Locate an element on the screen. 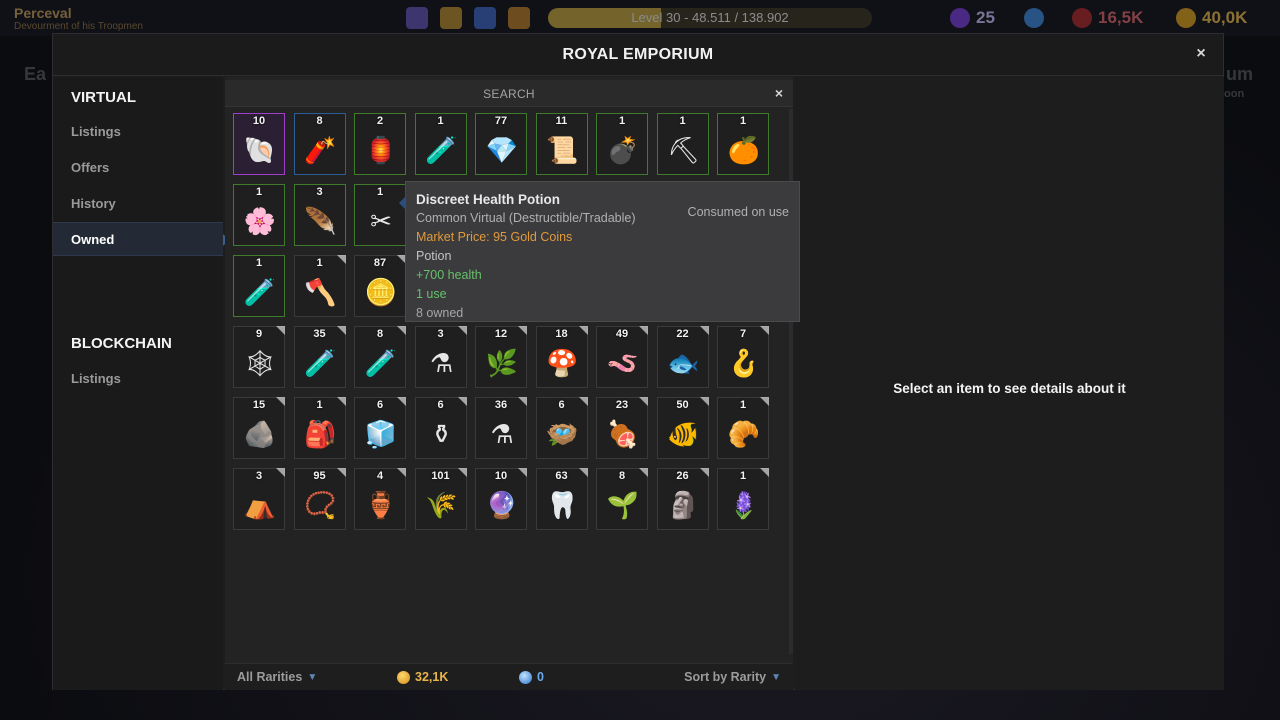 The width and height of the screenshot is (1280, 720). inventory-slot: 1 ⛏ is located at coordinates (682, 144).